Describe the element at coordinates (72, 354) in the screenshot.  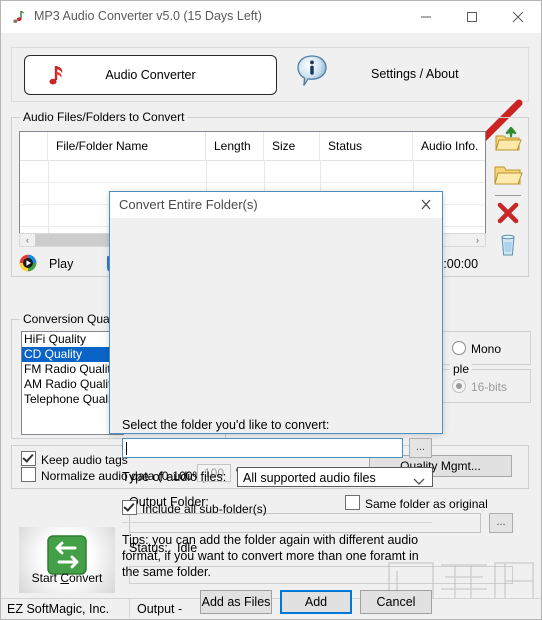
I see `quality-item-cd: CD Quality` at that location.